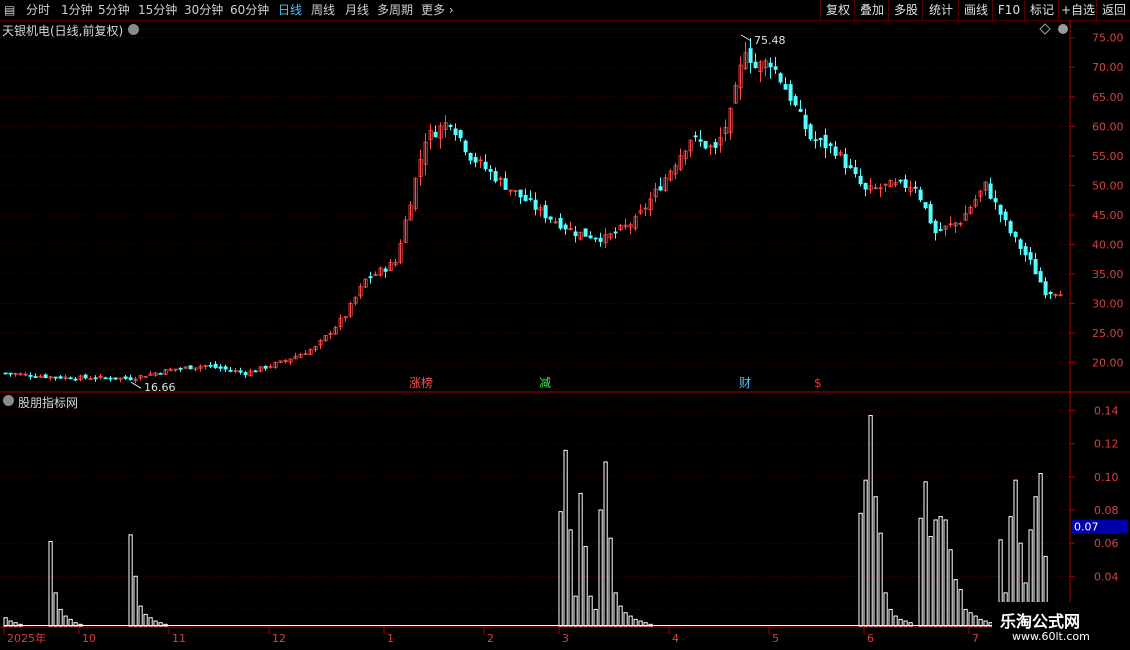 This screenshot has width=1130, height=650. Describe the element at coordinates (1108, 303) in the screenshot. I see `price-tick-label: 30.00` at that location.